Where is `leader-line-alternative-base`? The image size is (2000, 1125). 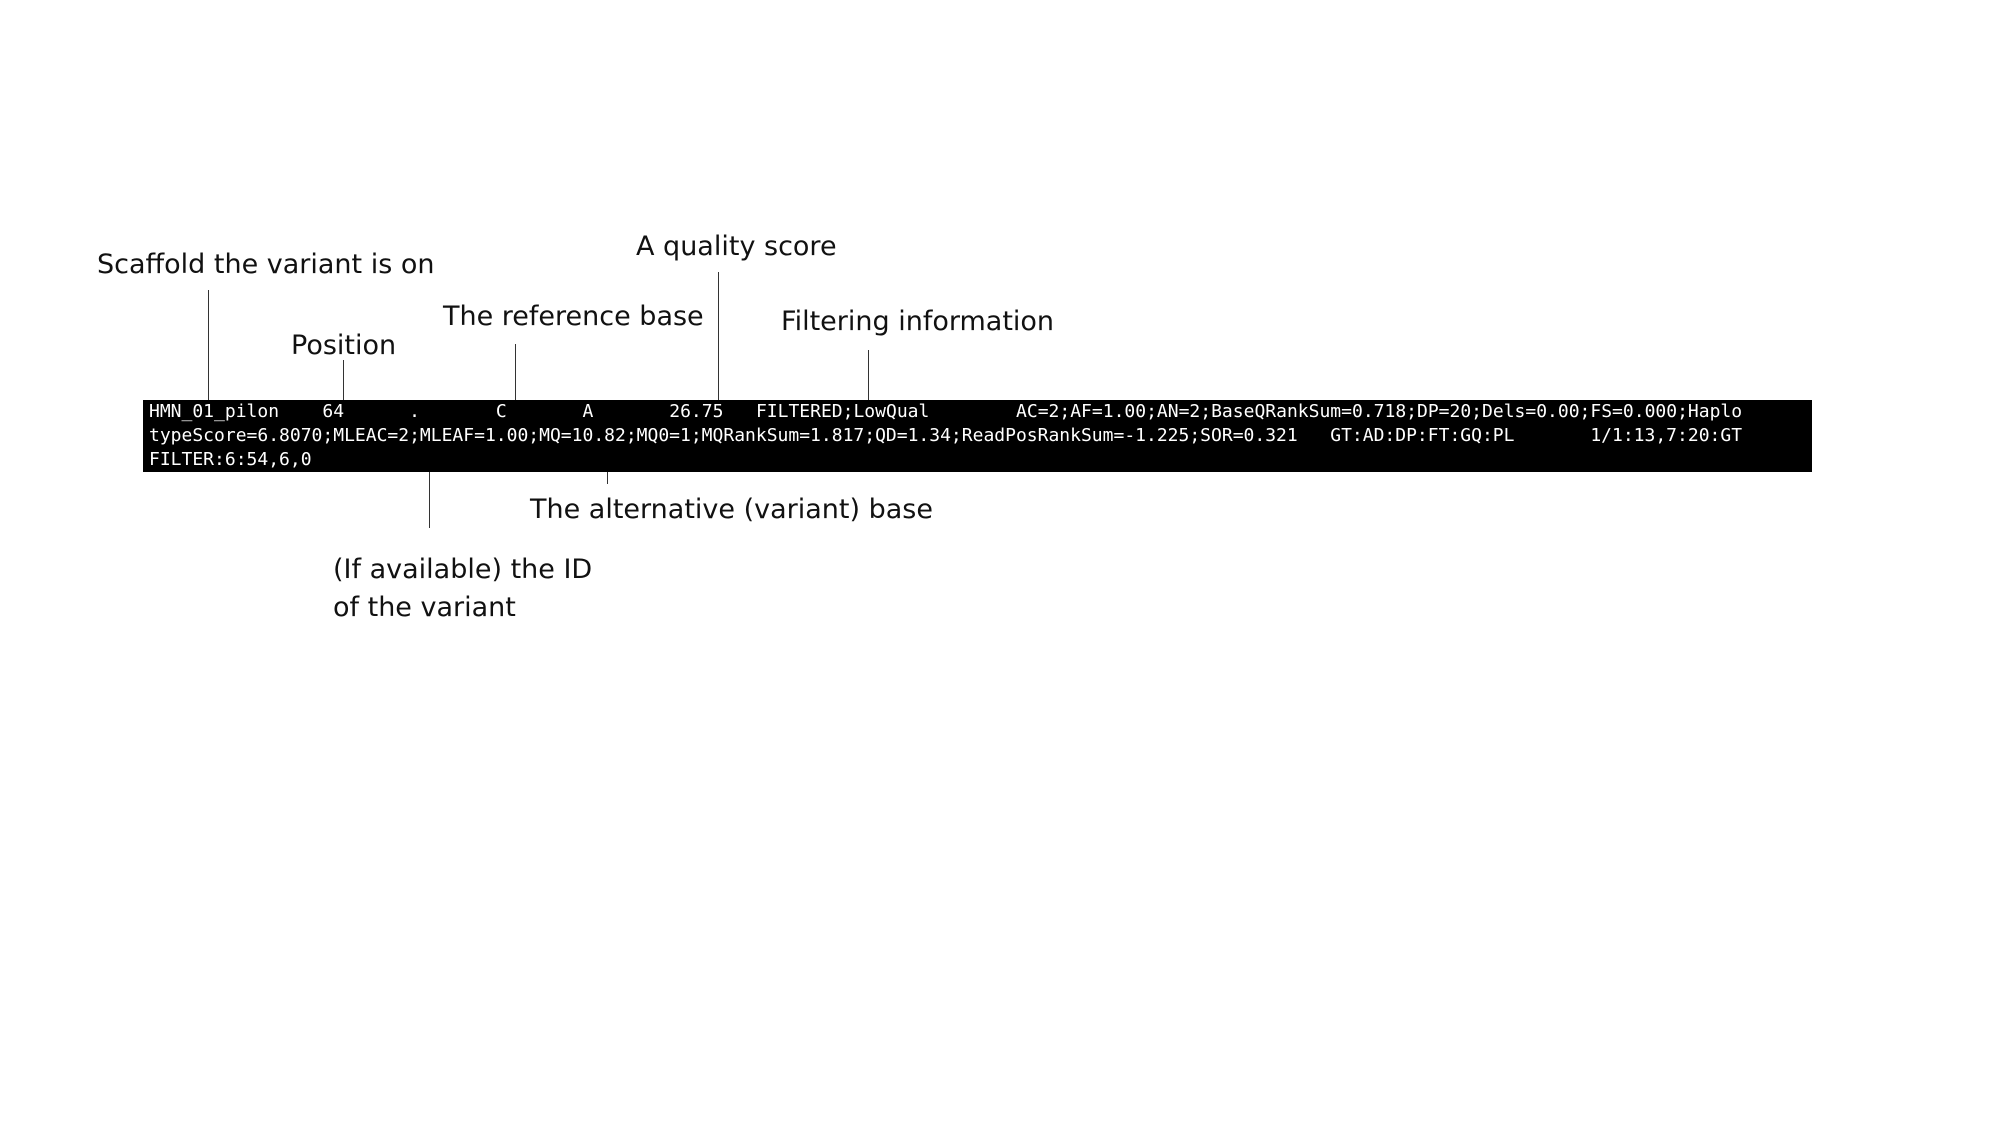 leader-line-alternative-base is located at coordinates (607, 477).